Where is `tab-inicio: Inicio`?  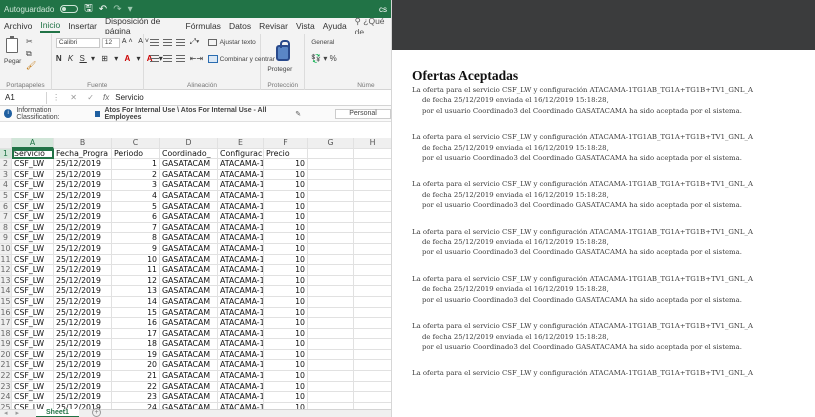
tab-inicio: Inicio is located at coordinates (50, 26).